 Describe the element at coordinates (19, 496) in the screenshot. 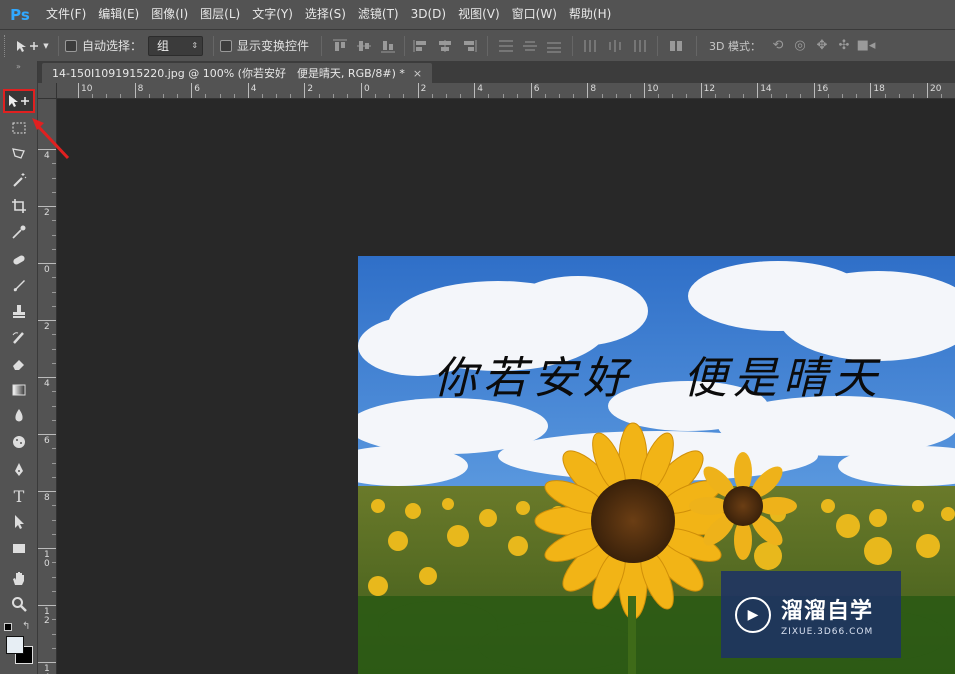

I see `type-tool-button: T` at that location.